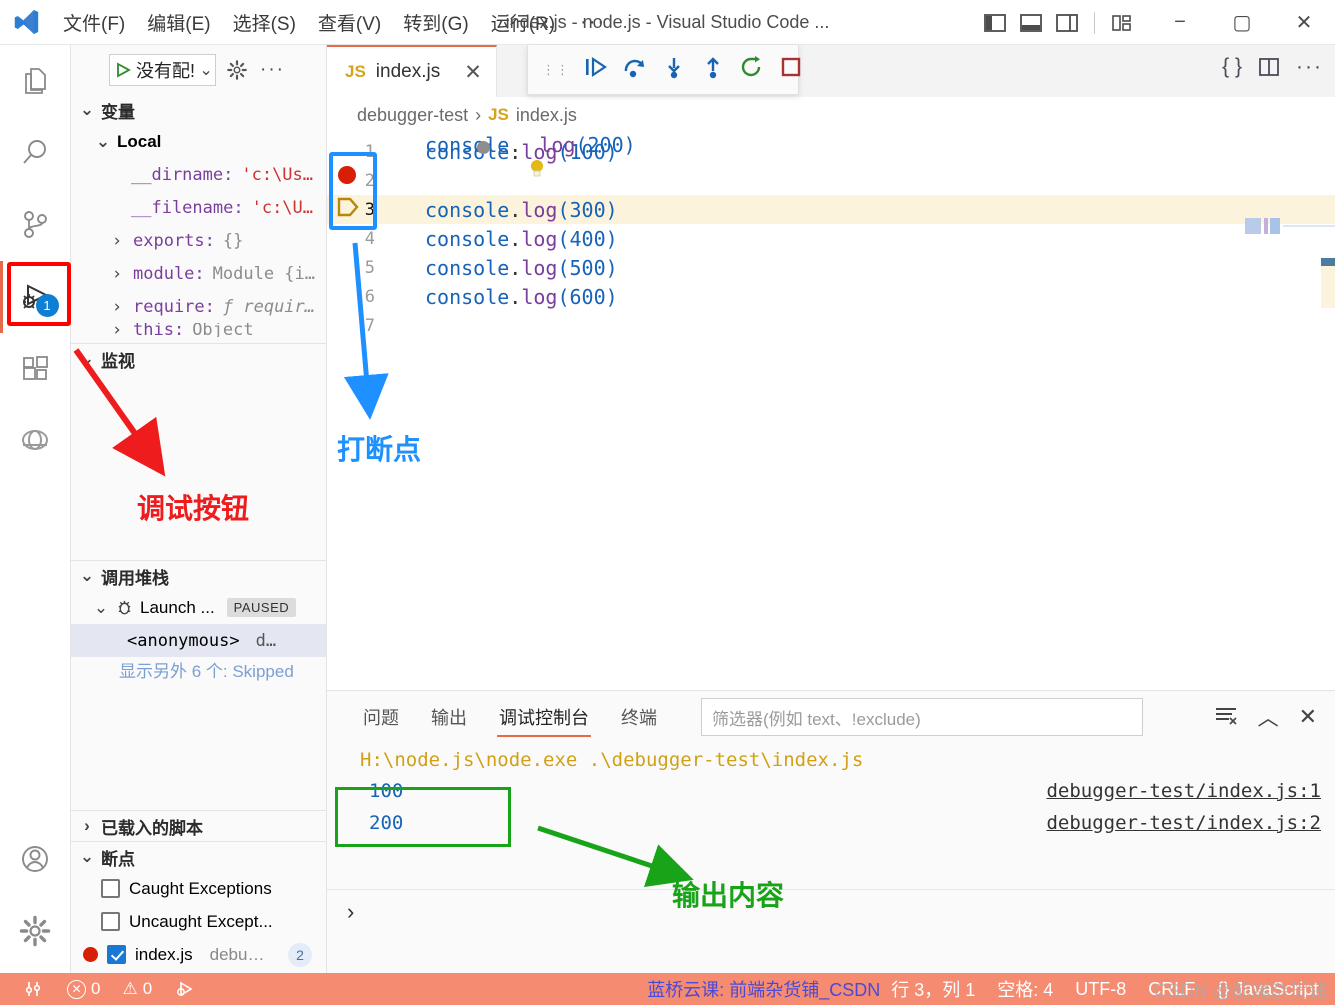 This screenshot has height=1005, width=1335. Describe the element at coordinates (198, 826) in the screenshot. I see `loaded-scripts-section-header: › 已载入的脚本` at that location.